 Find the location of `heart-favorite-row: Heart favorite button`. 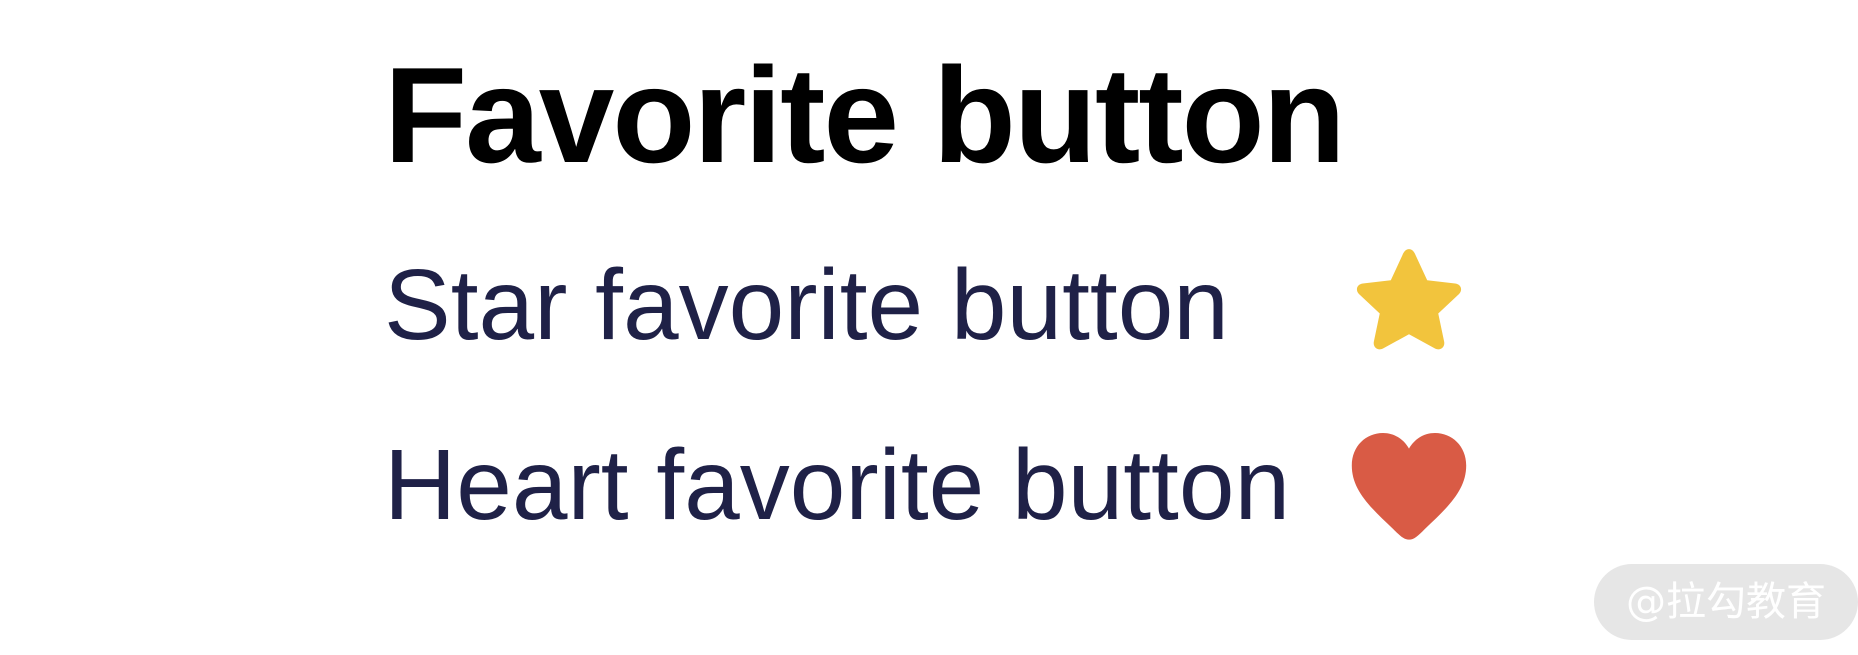

heart-favorite-row: Heart favorite button is located at coordinates (934, 485).